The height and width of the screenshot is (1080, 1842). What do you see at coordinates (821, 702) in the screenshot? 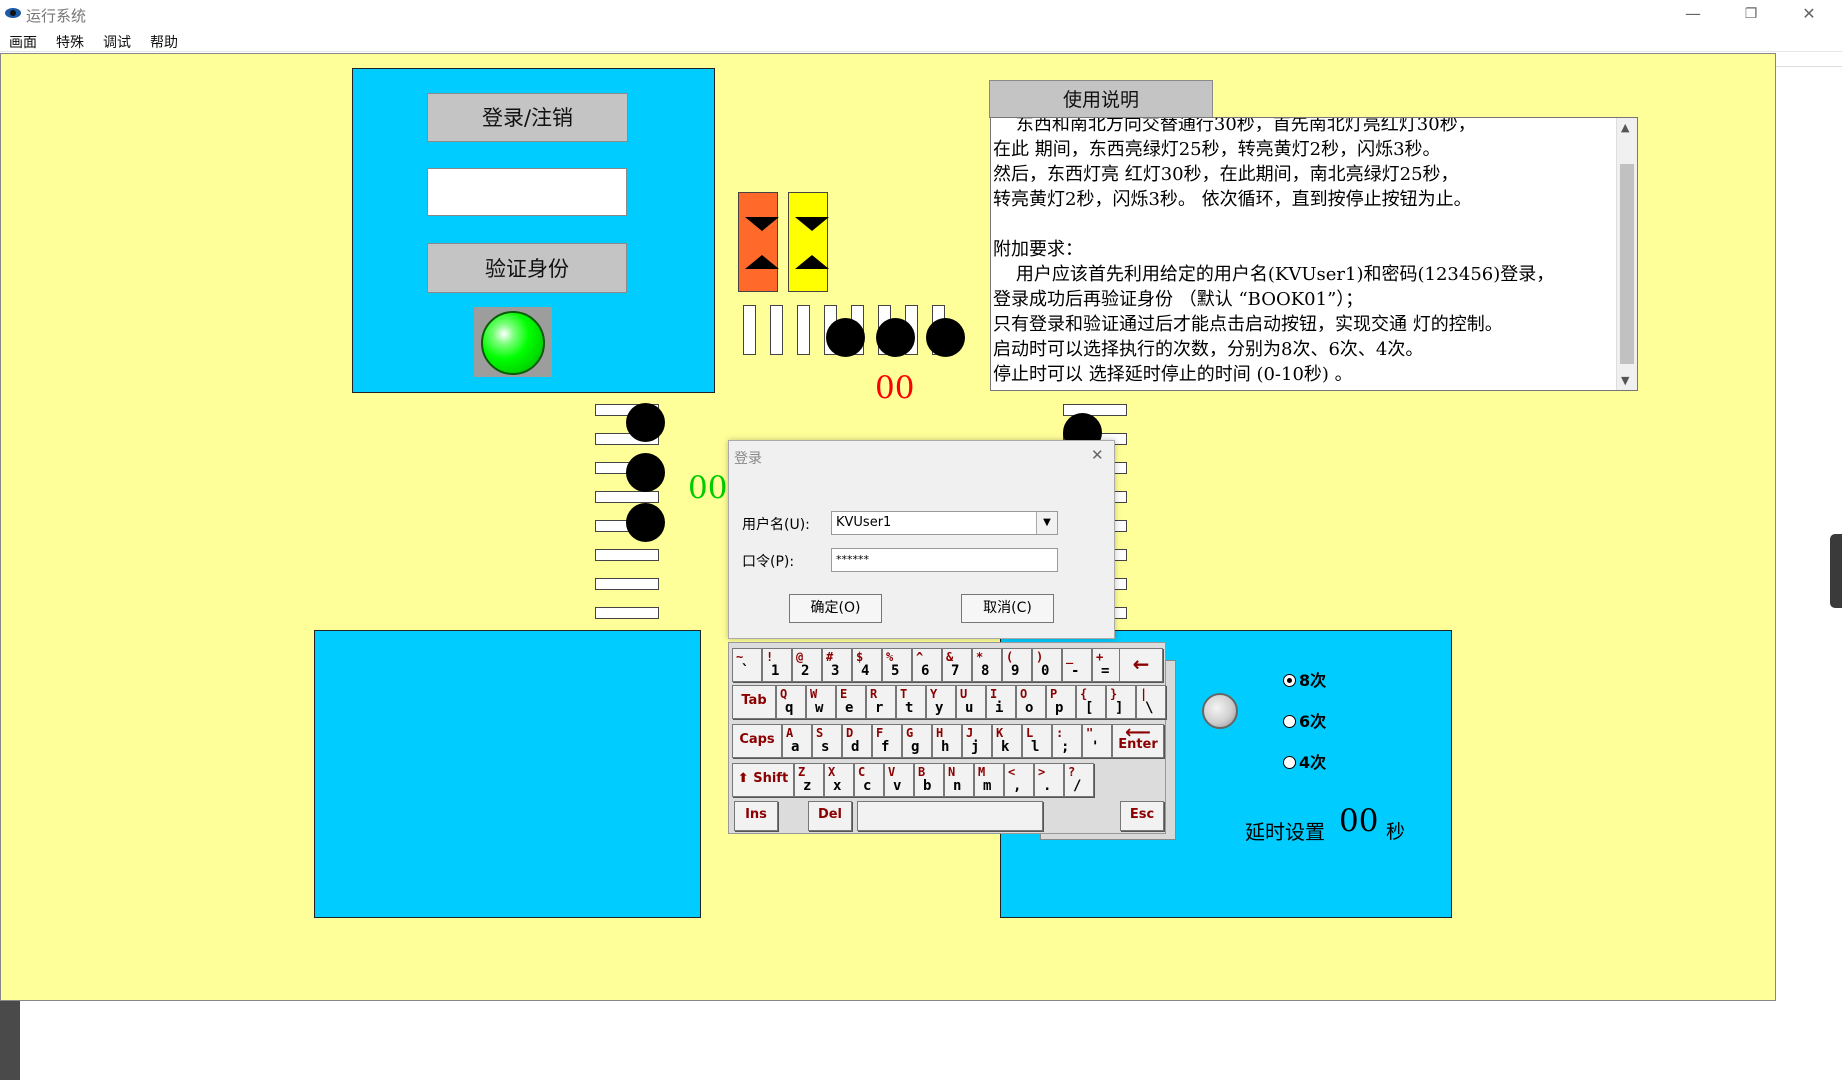
I see `key-1-1: Ww` at bounding box center [821, 702].